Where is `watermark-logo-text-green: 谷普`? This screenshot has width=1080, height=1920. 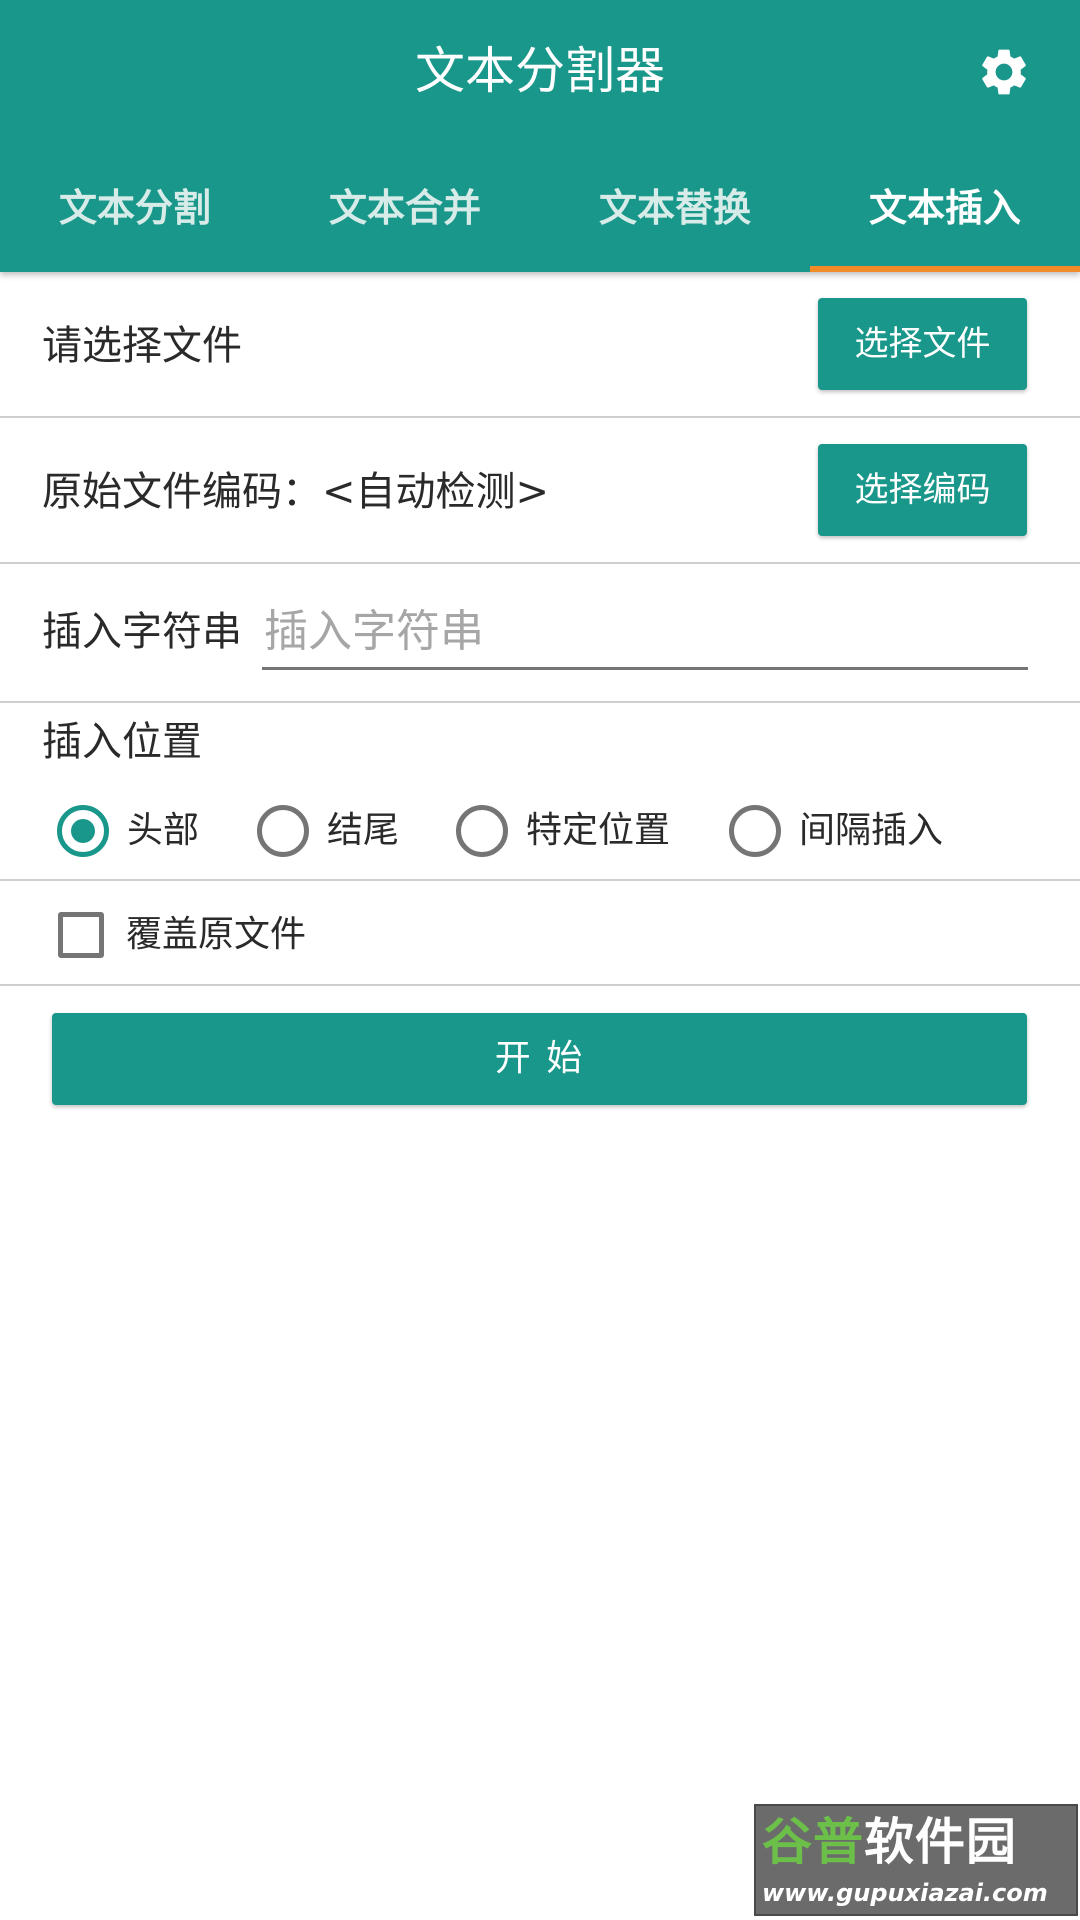 watermark-logo-text-green: 谷普 is located at coordinates (813, 1842).